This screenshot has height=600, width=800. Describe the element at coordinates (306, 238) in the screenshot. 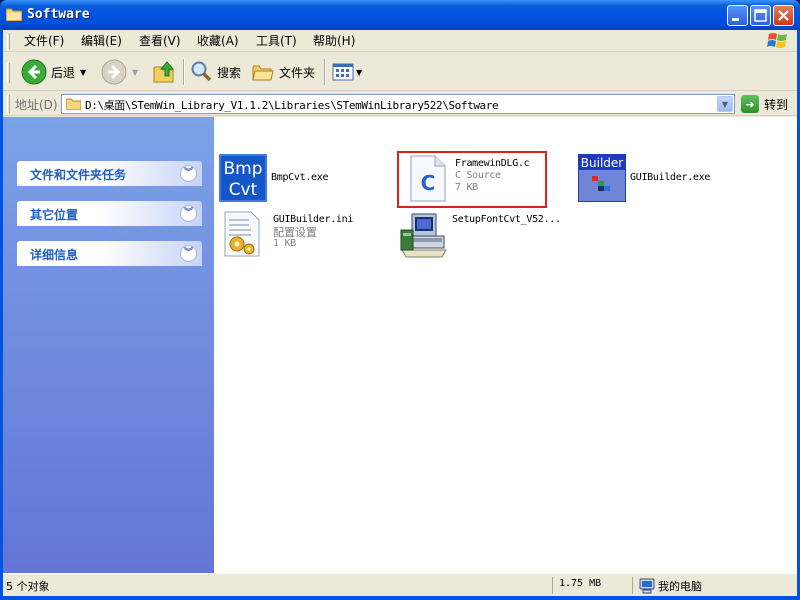

I see `file-item-guibuilder-ini: GUIBuilder.ini 配置设置 1 KB` at that location.